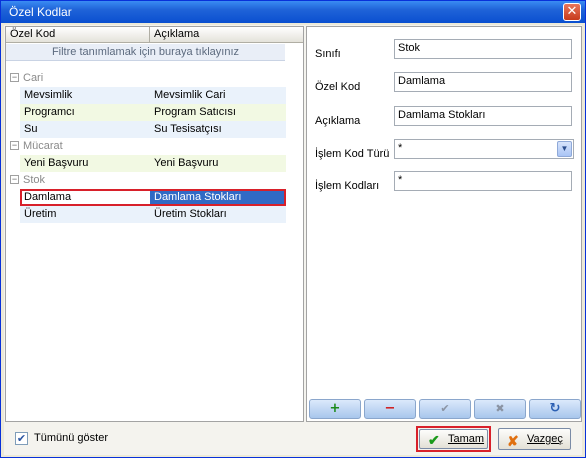 This screenshot has height=458, width=586. I want to click on cell-desc: Yeni Başvuru, so click(186, 163).